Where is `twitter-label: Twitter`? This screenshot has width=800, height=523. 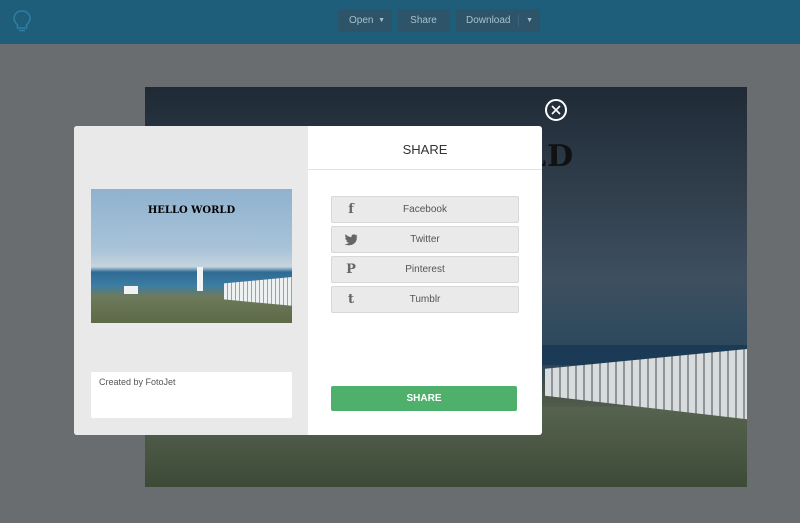
twitter-label: Twitter is located at coordinates (425, 239).